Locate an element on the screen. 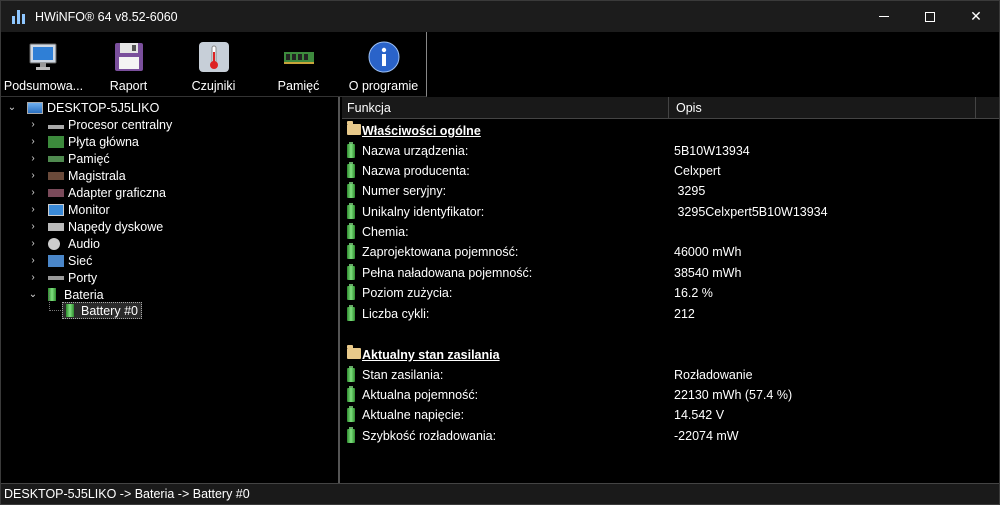 The image size is (1000, 505). tree-item-bus: › Magistrala is located at coordinates (76, 175).